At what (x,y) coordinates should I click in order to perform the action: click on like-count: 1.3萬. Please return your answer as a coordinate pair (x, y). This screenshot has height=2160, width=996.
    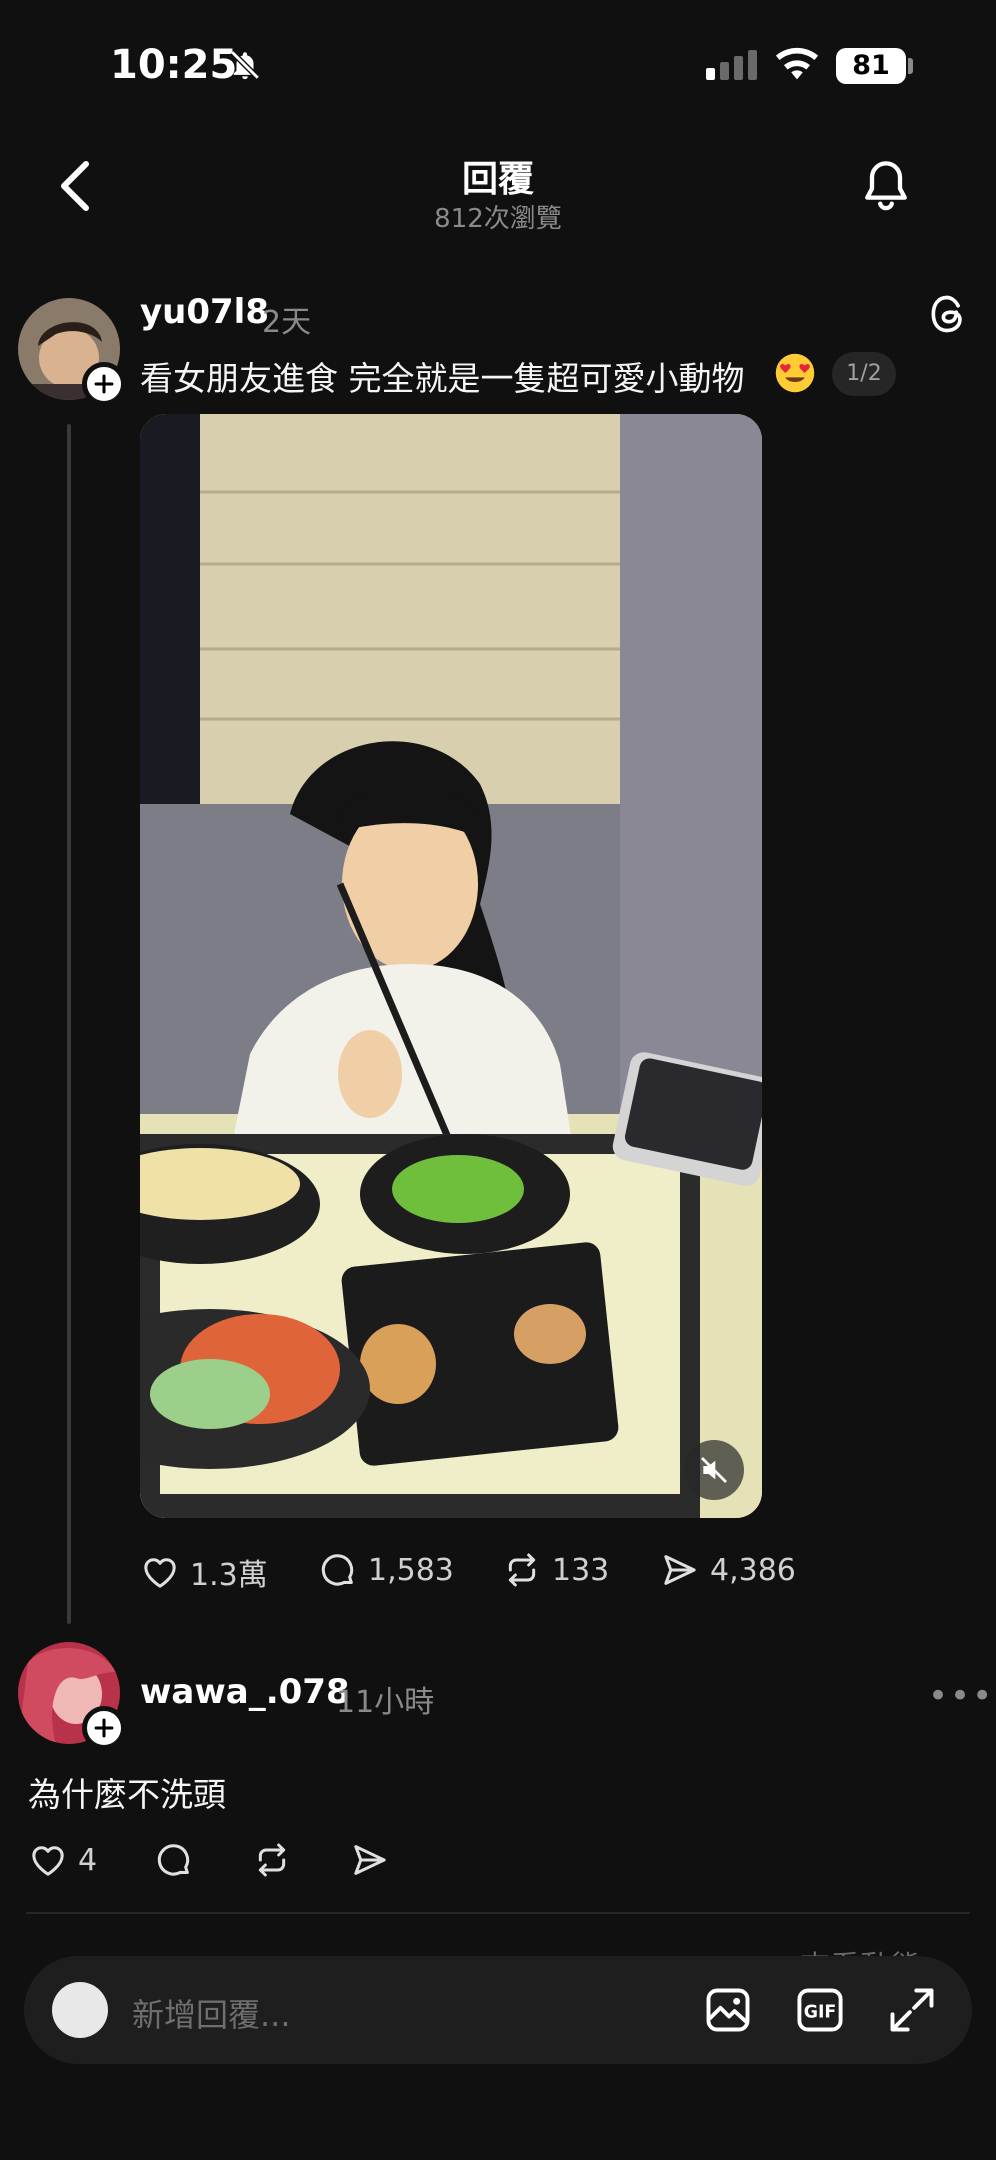
    Looking at the image, I should click on (229, 1575).